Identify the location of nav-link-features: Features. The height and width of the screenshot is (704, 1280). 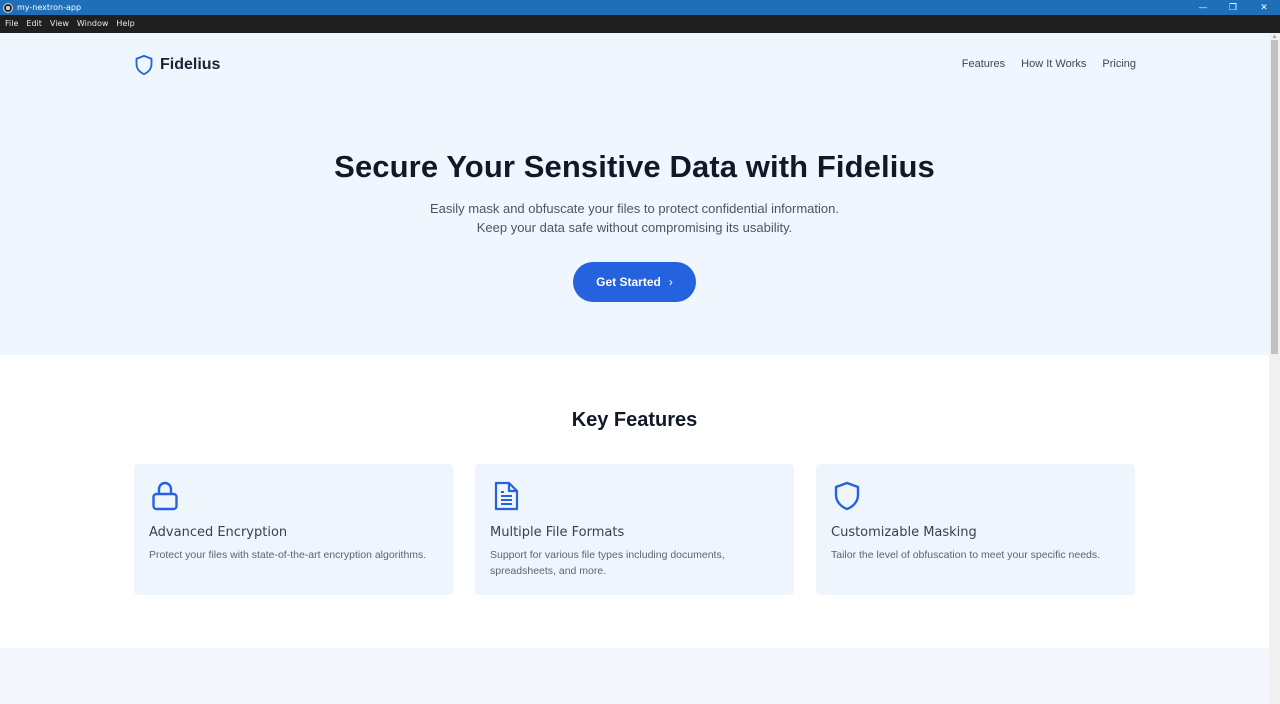
(983, 64).